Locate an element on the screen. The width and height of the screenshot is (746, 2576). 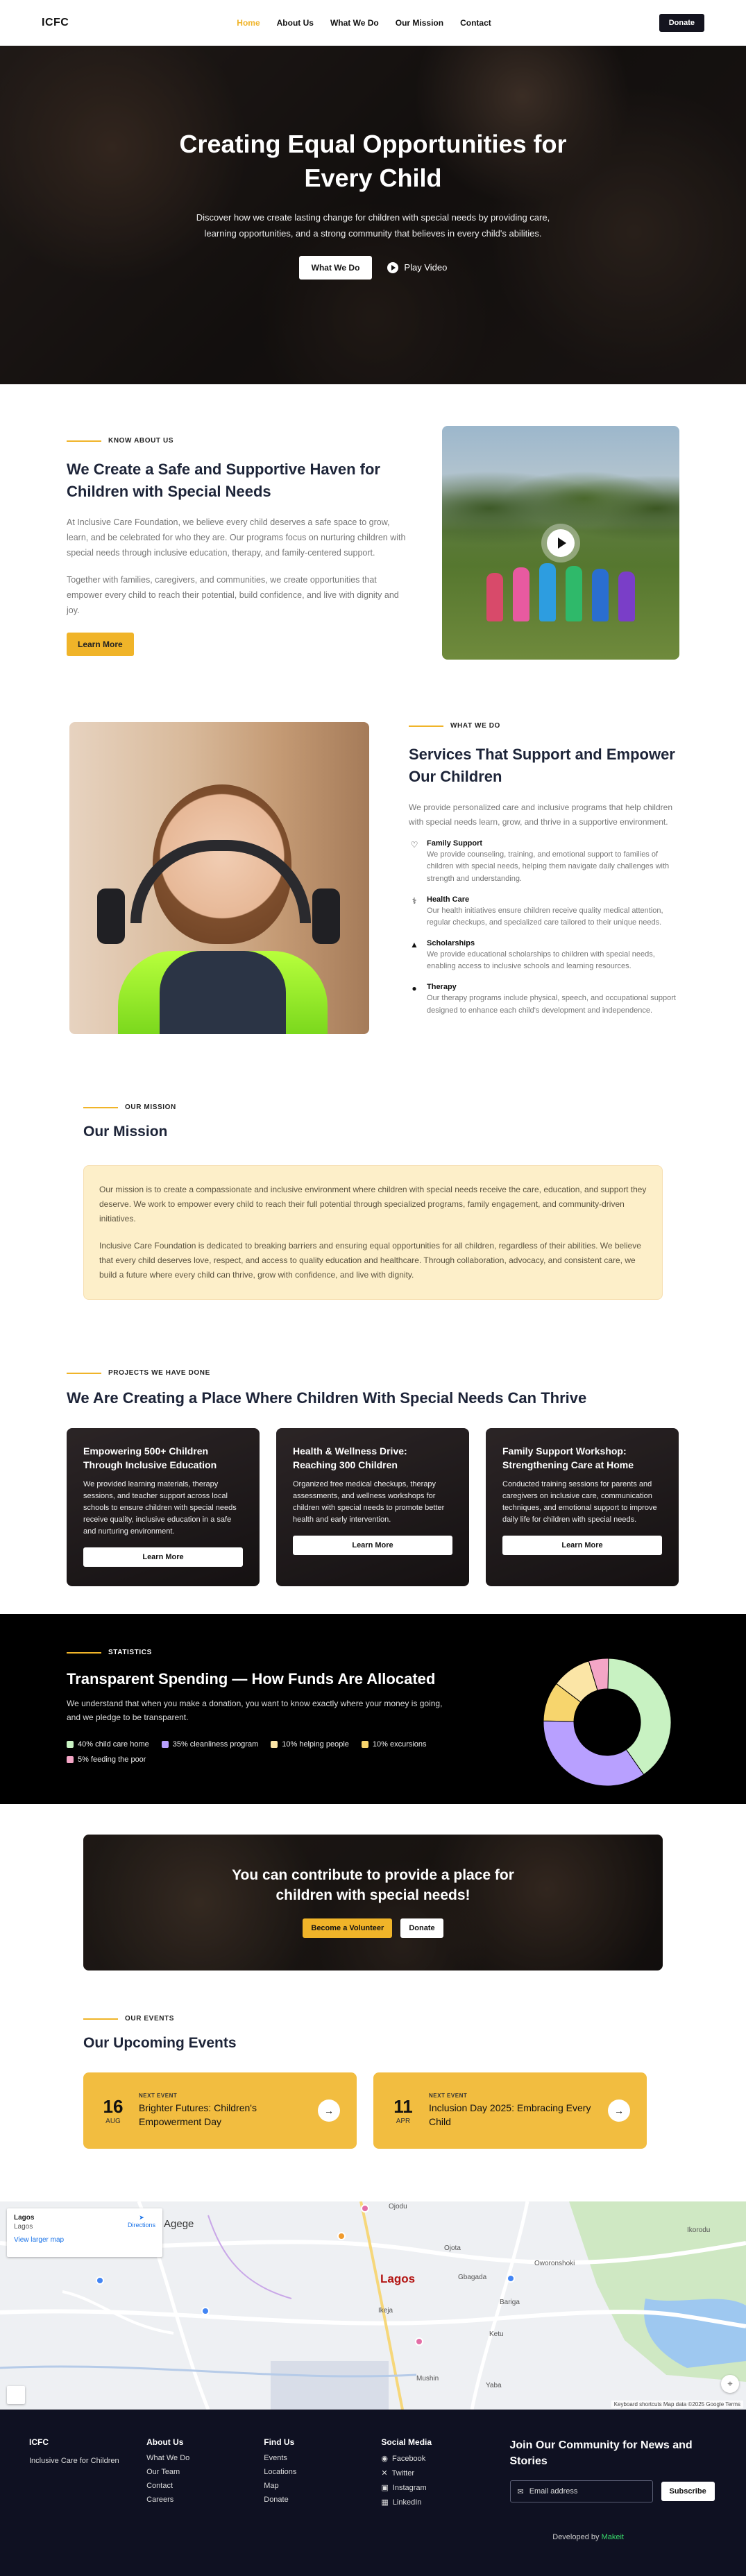
footer-link: Our Team is located at coordinates (205, 2472).